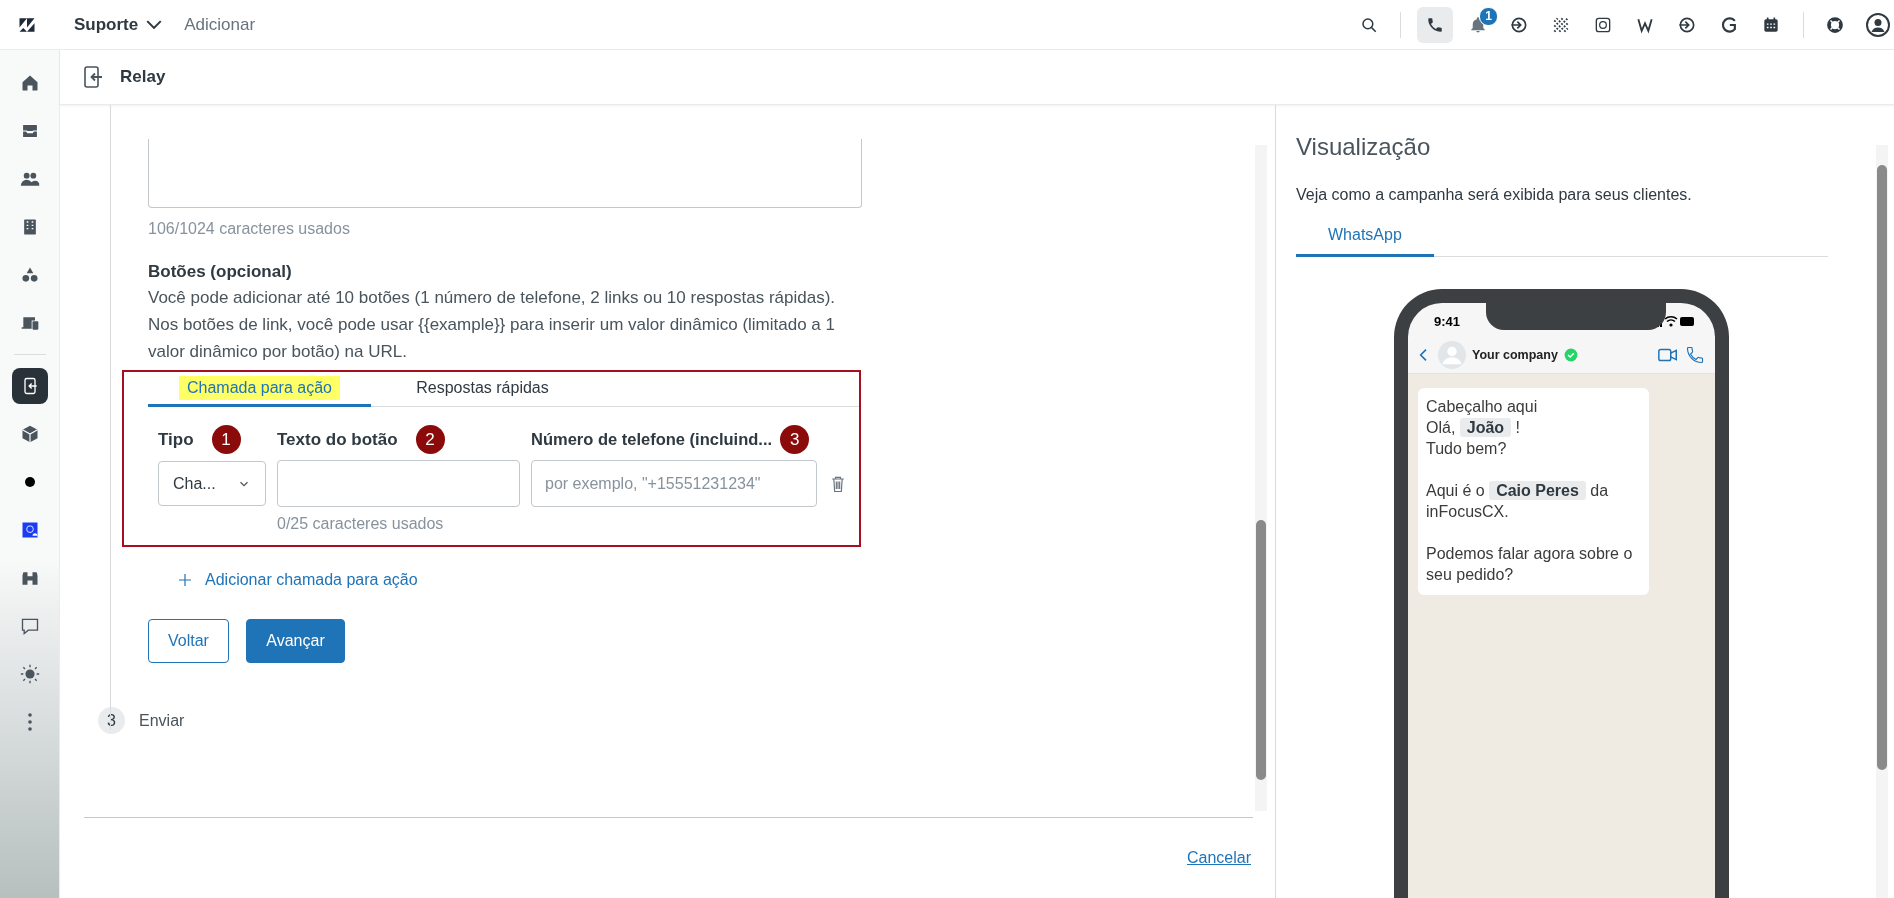 This screenshot has width=1894, height=898. What do you see at coordinates (29, 722) in the screenshot?
I see `more-icon` at bounding box center [29, 722].